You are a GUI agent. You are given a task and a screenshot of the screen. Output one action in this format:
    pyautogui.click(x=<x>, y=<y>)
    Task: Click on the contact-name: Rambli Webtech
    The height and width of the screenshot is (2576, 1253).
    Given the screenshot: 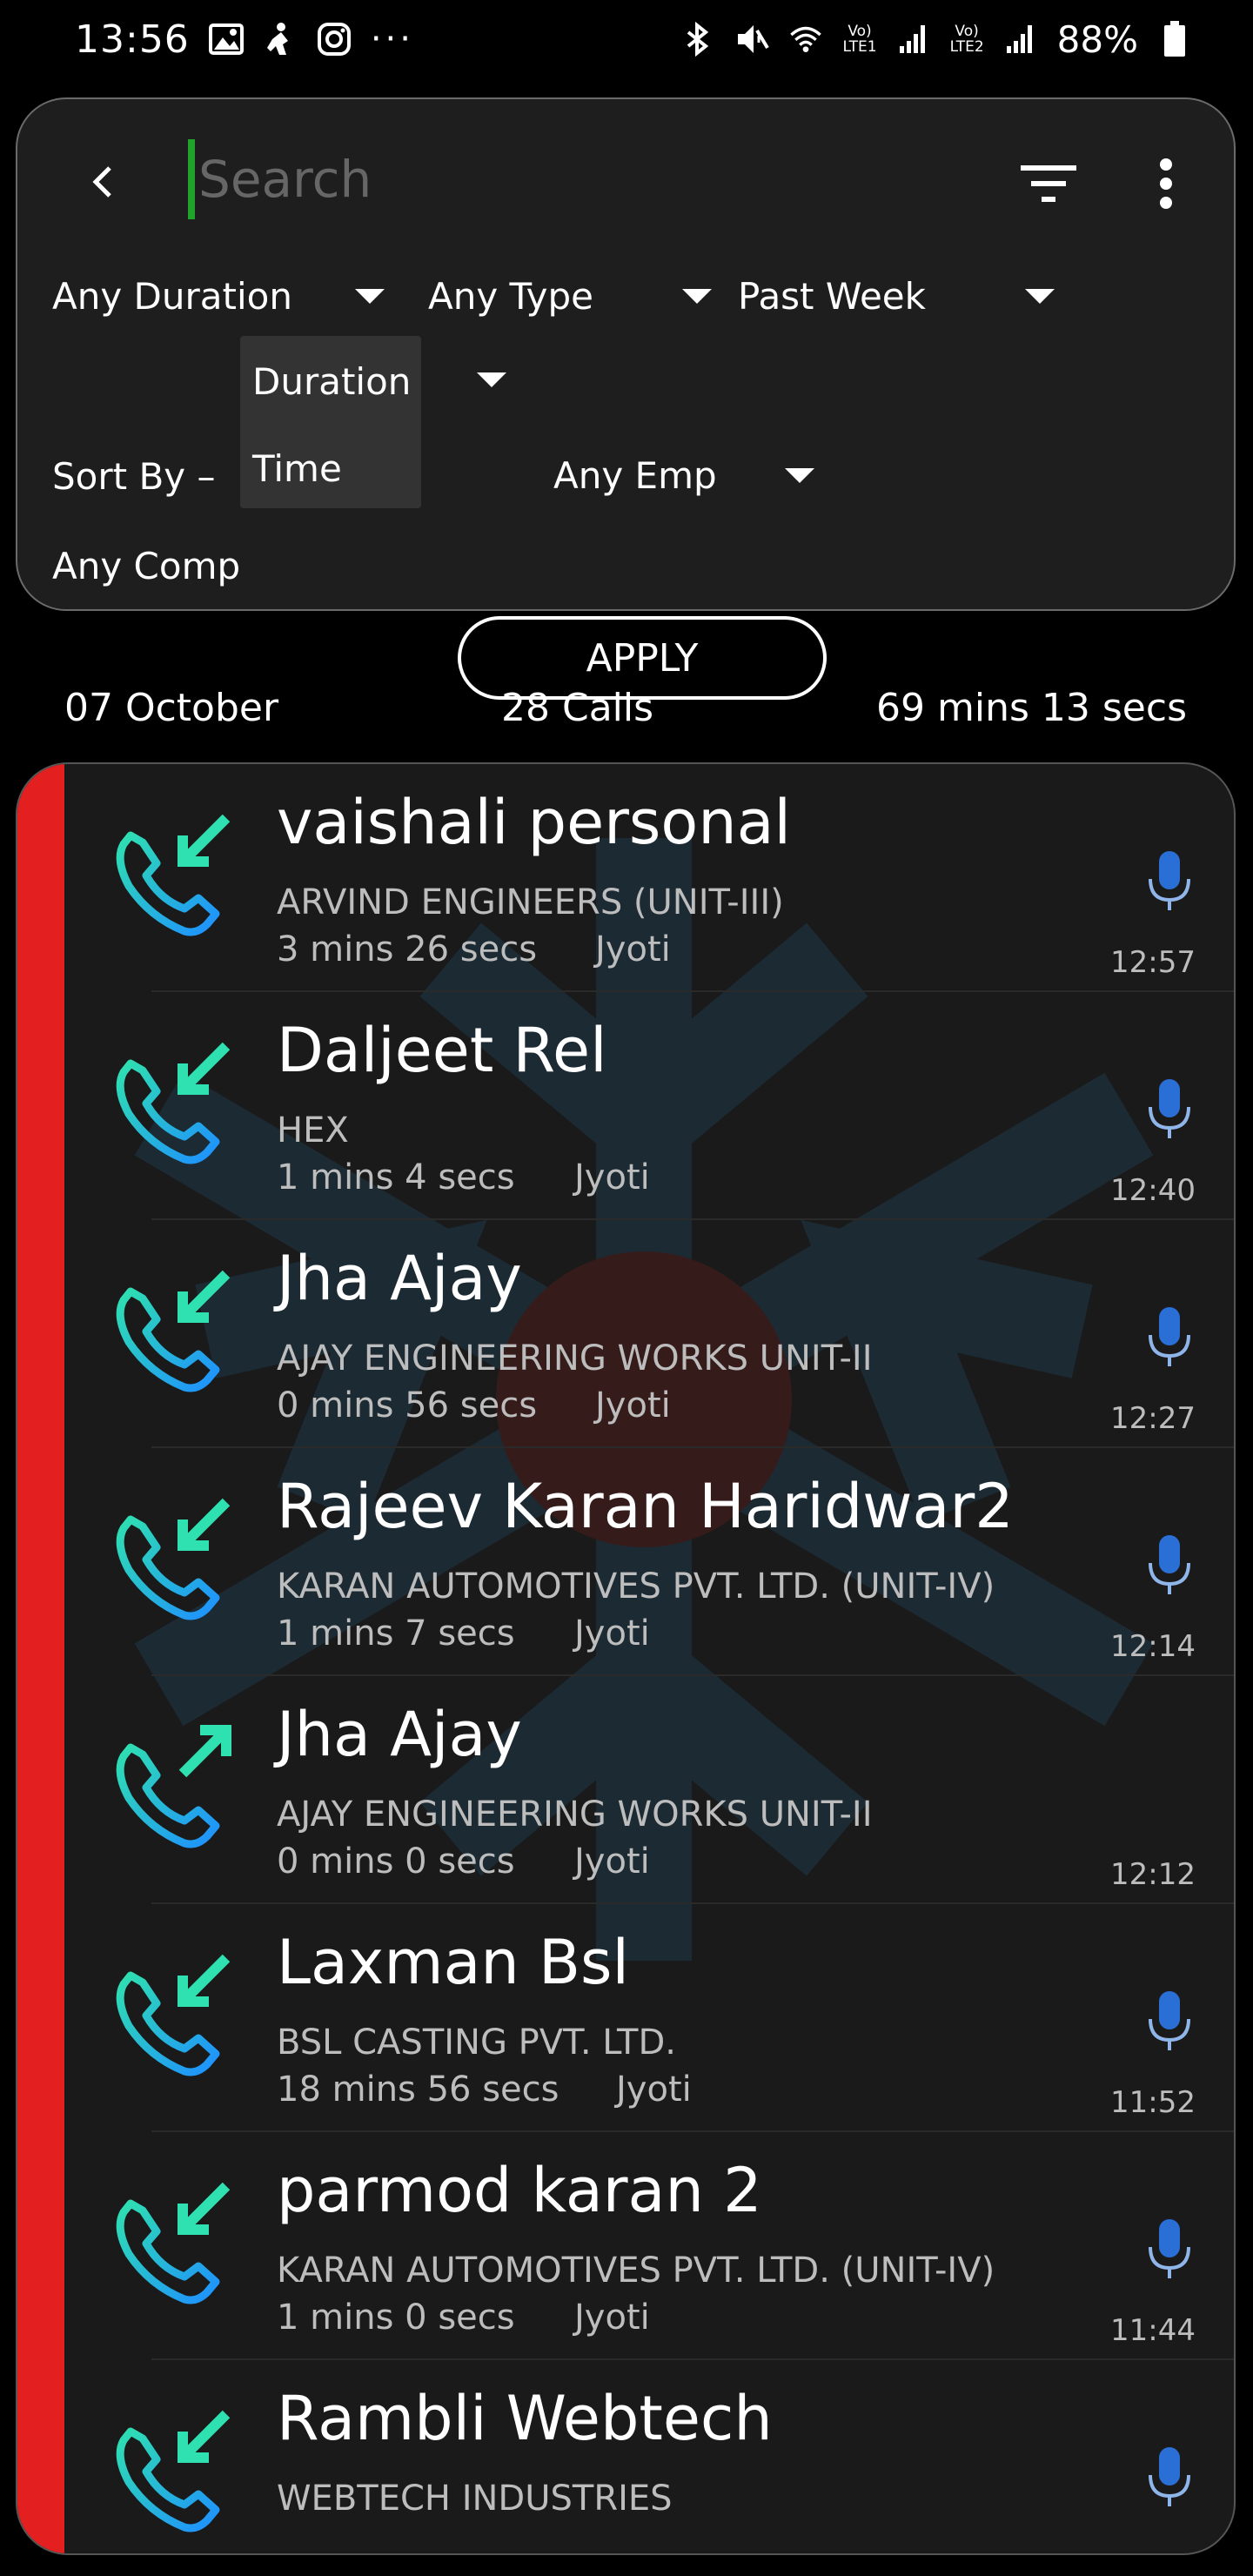 What is the action you would take?
    pyautogui.click(x=525, y=2418)
    